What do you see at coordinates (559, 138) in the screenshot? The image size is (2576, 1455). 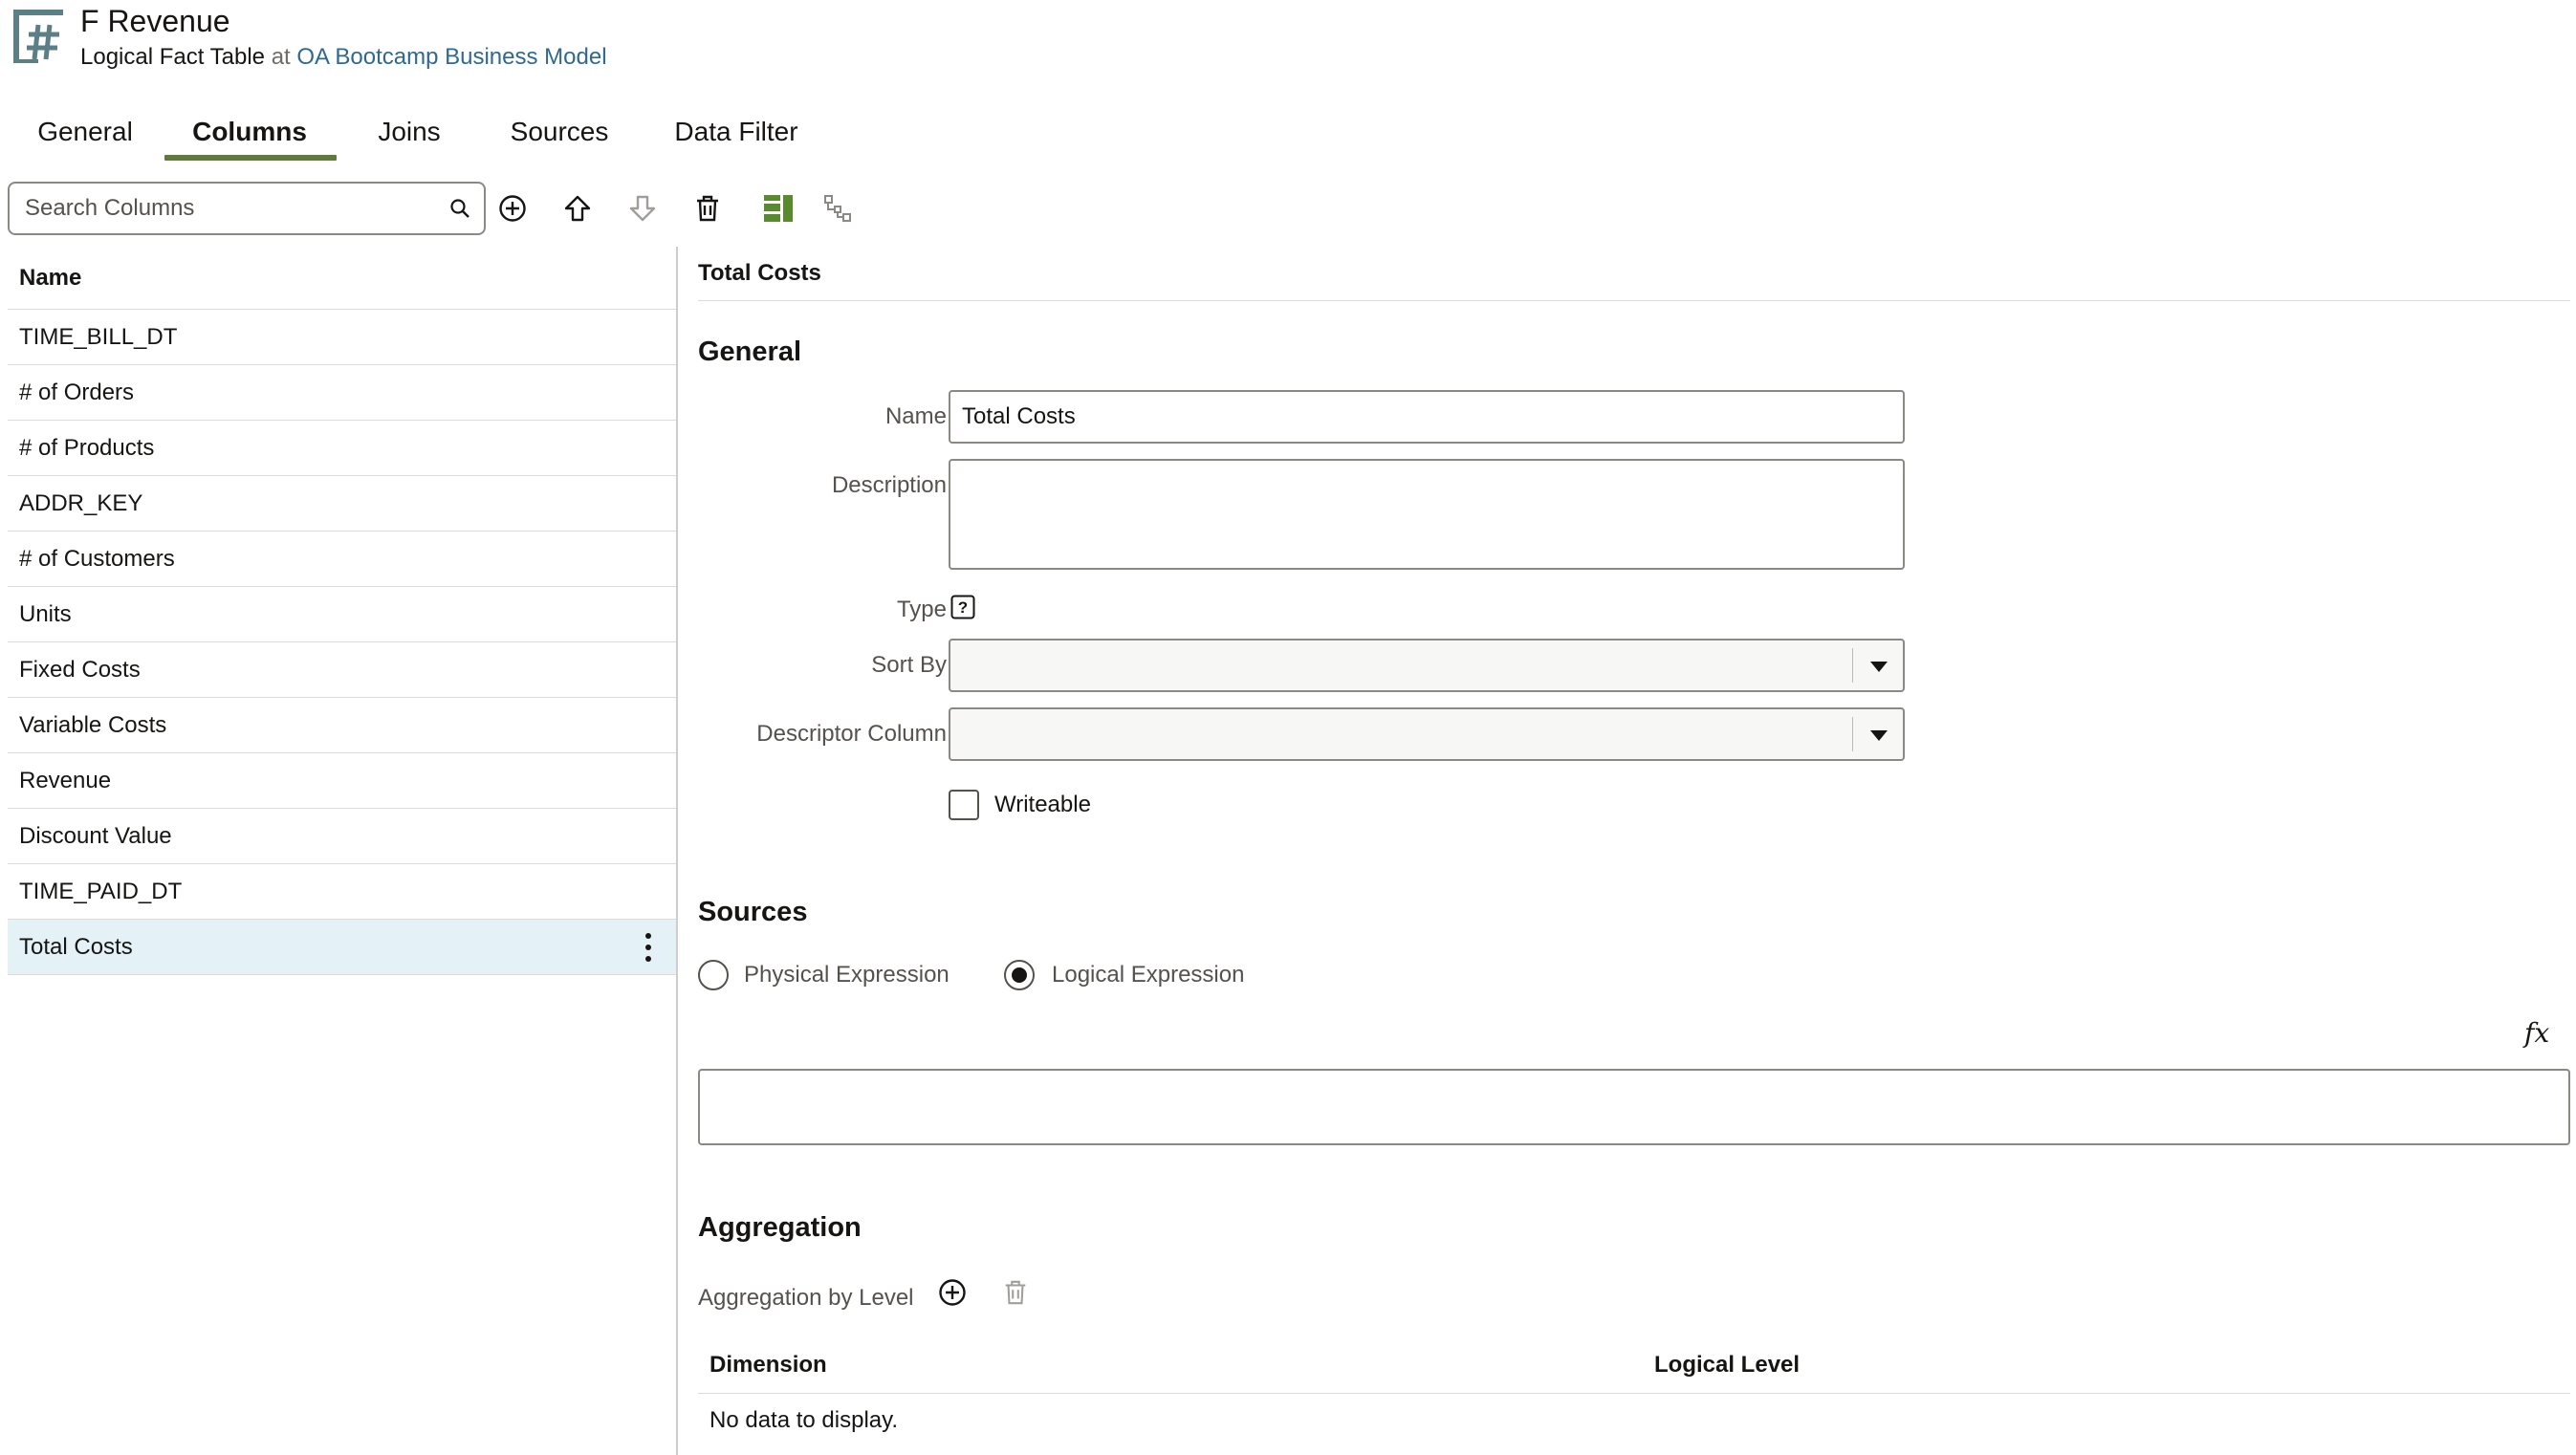 I see `tab-sources: Sources` at bounding box center [559, 138].